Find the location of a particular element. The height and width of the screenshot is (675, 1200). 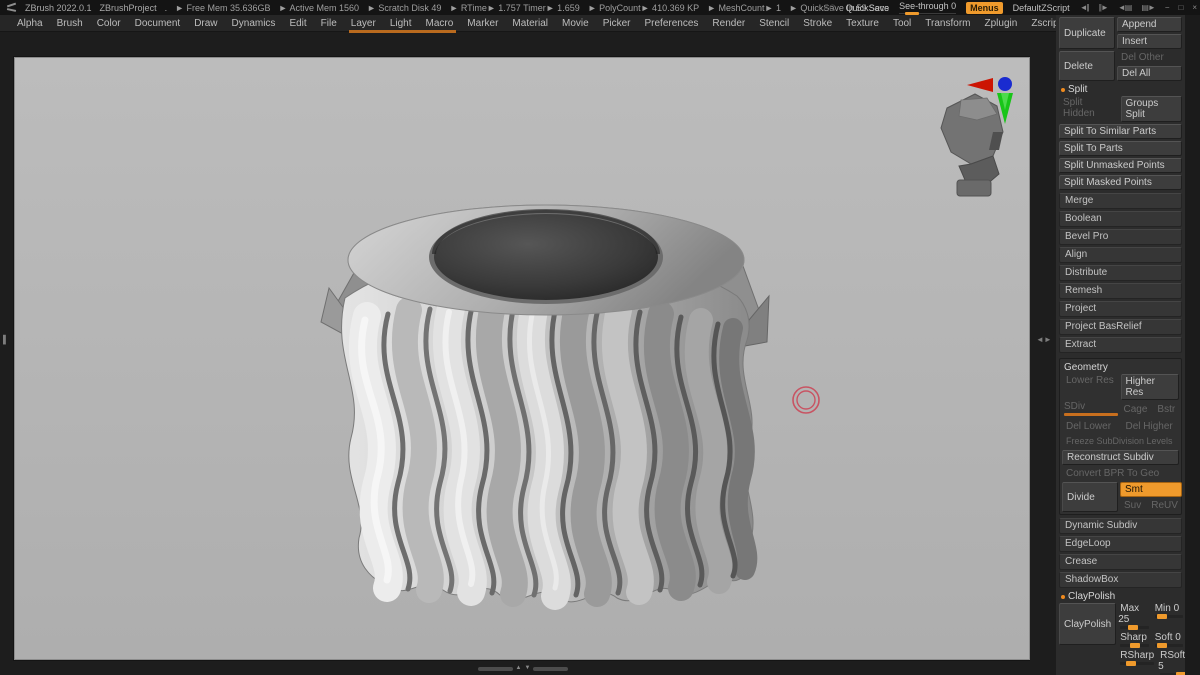

smt-toggle: Smt is located at coordinates (1151, 489).